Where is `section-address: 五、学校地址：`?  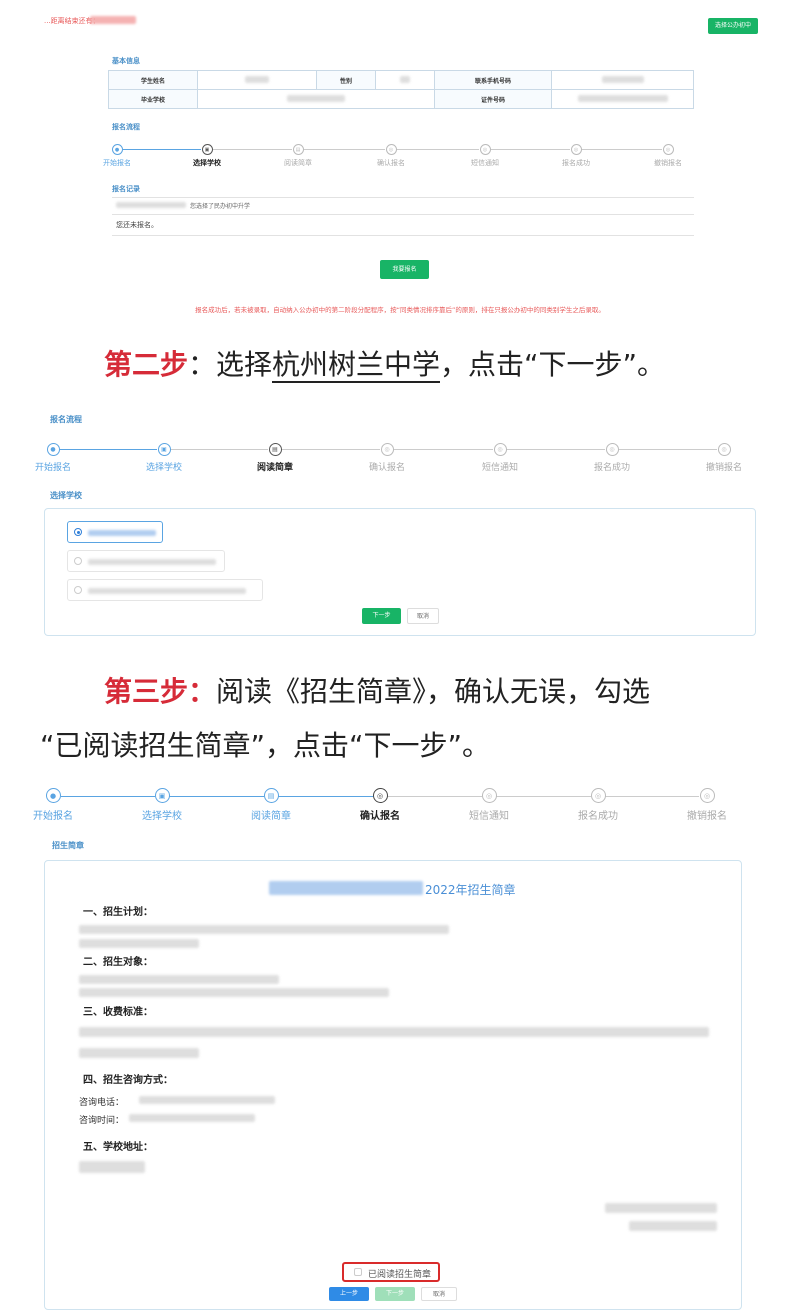
section-address: 五、学校地址： is located at coordinates (118, 1147).